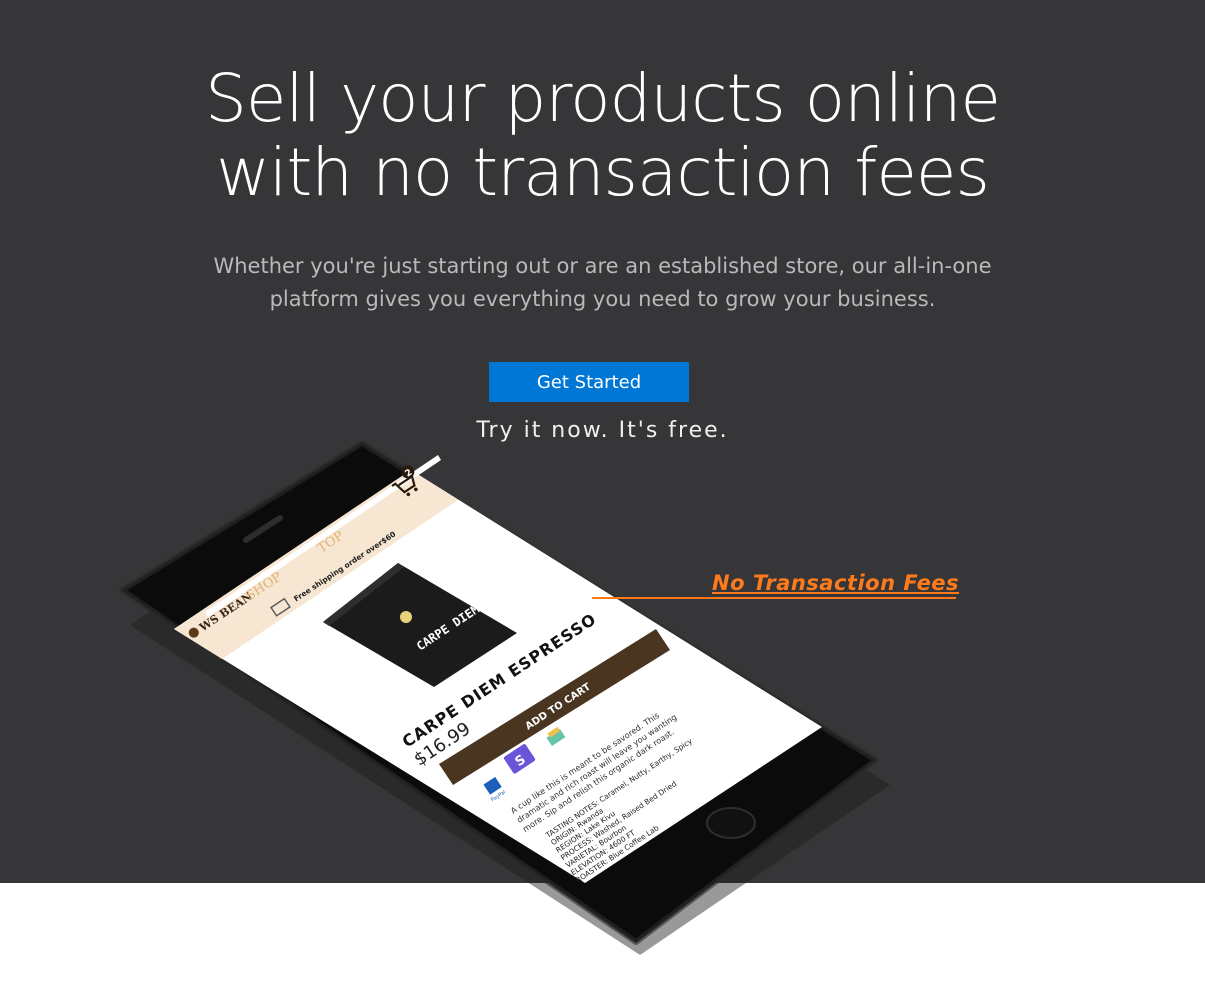 Image resolution: width=1205 pixels, height=987 pixels. What do you see at coordinates (774, 598) in the screenshot?
I see `callout-line` at bounding box center [774, 598].